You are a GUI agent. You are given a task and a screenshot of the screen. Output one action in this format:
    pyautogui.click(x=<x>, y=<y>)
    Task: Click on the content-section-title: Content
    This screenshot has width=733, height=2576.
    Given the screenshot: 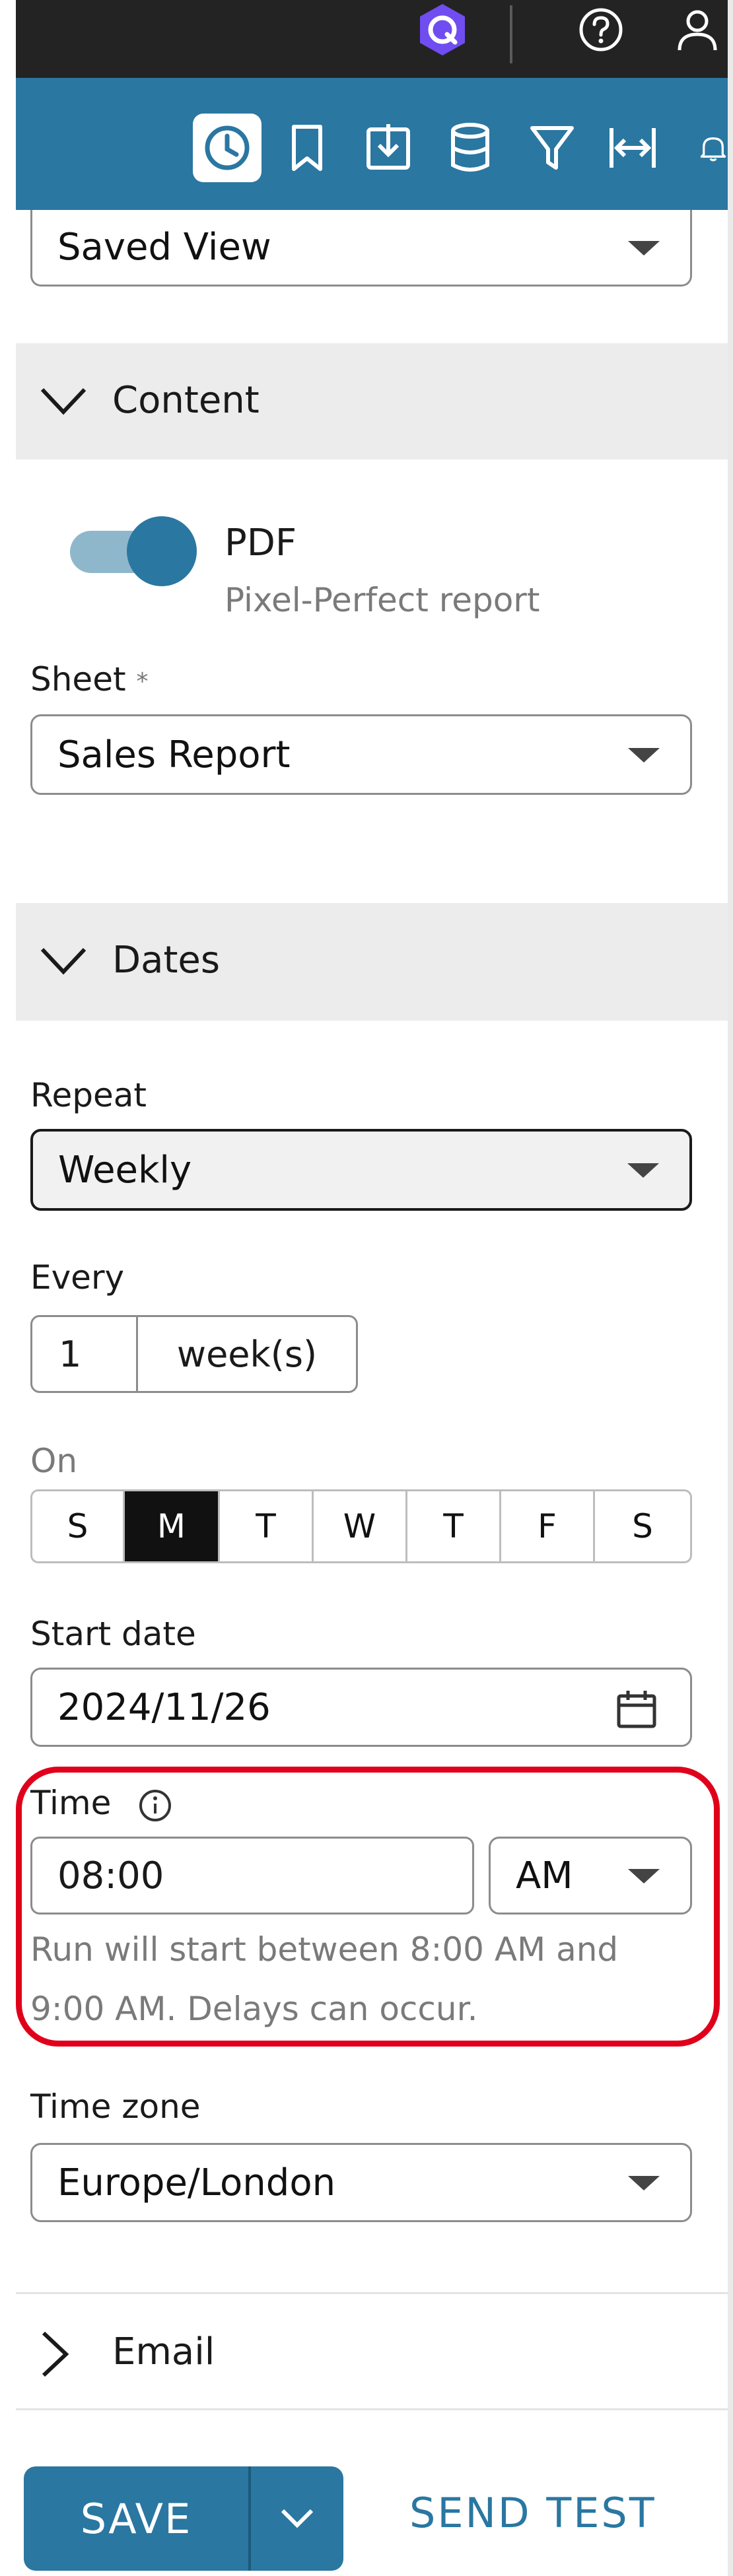 What is the action you would take?
    pyautogui.click(x=186, y=401)
    